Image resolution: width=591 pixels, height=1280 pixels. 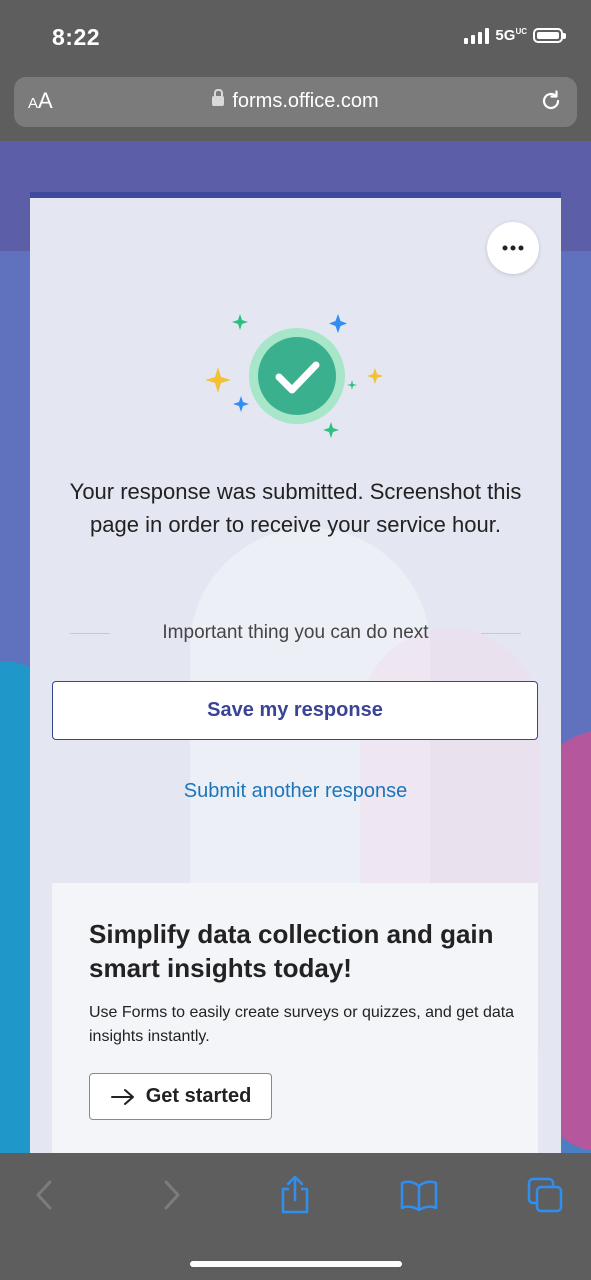 I want to click on next-steps-divider: Important thing you can do next, so click(x=295, y=633).